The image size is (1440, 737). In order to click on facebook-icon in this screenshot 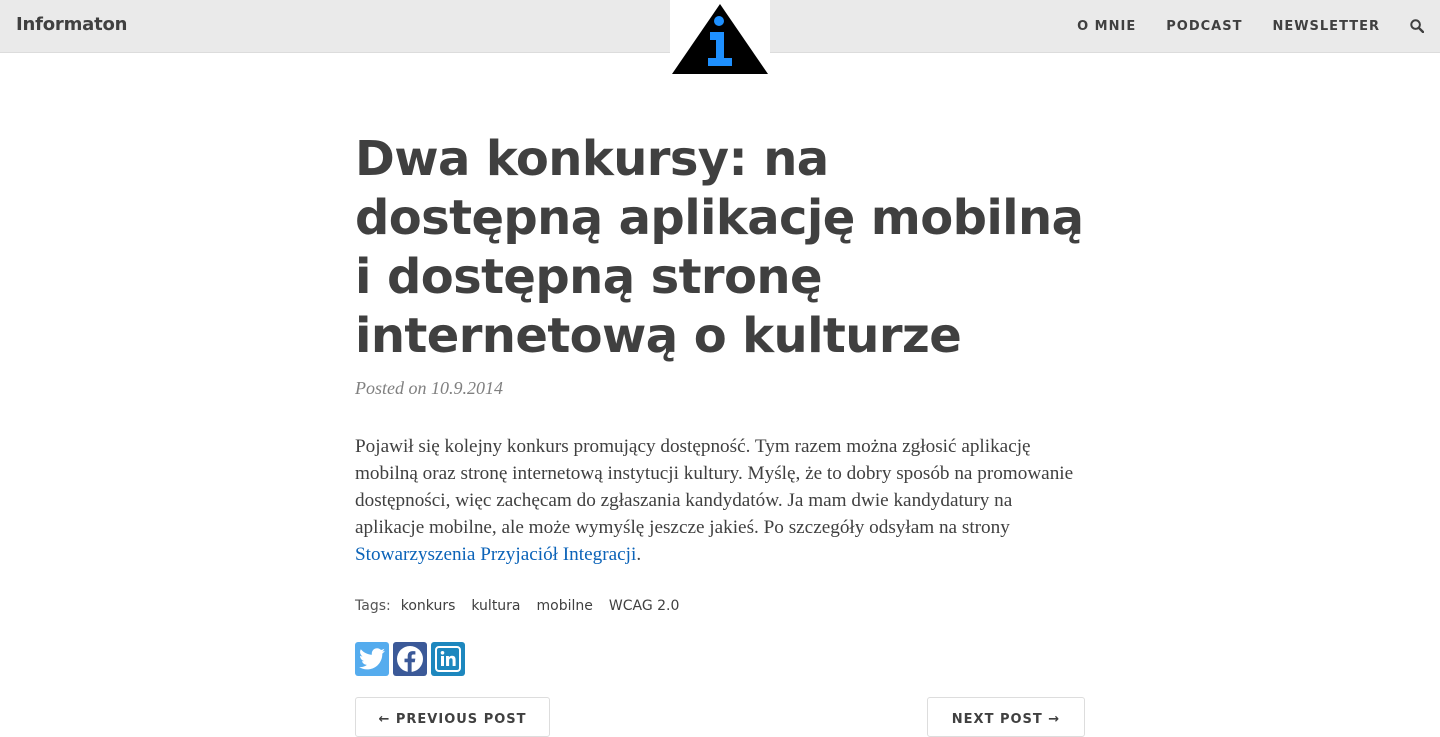, I will do `click(410, 659)`.